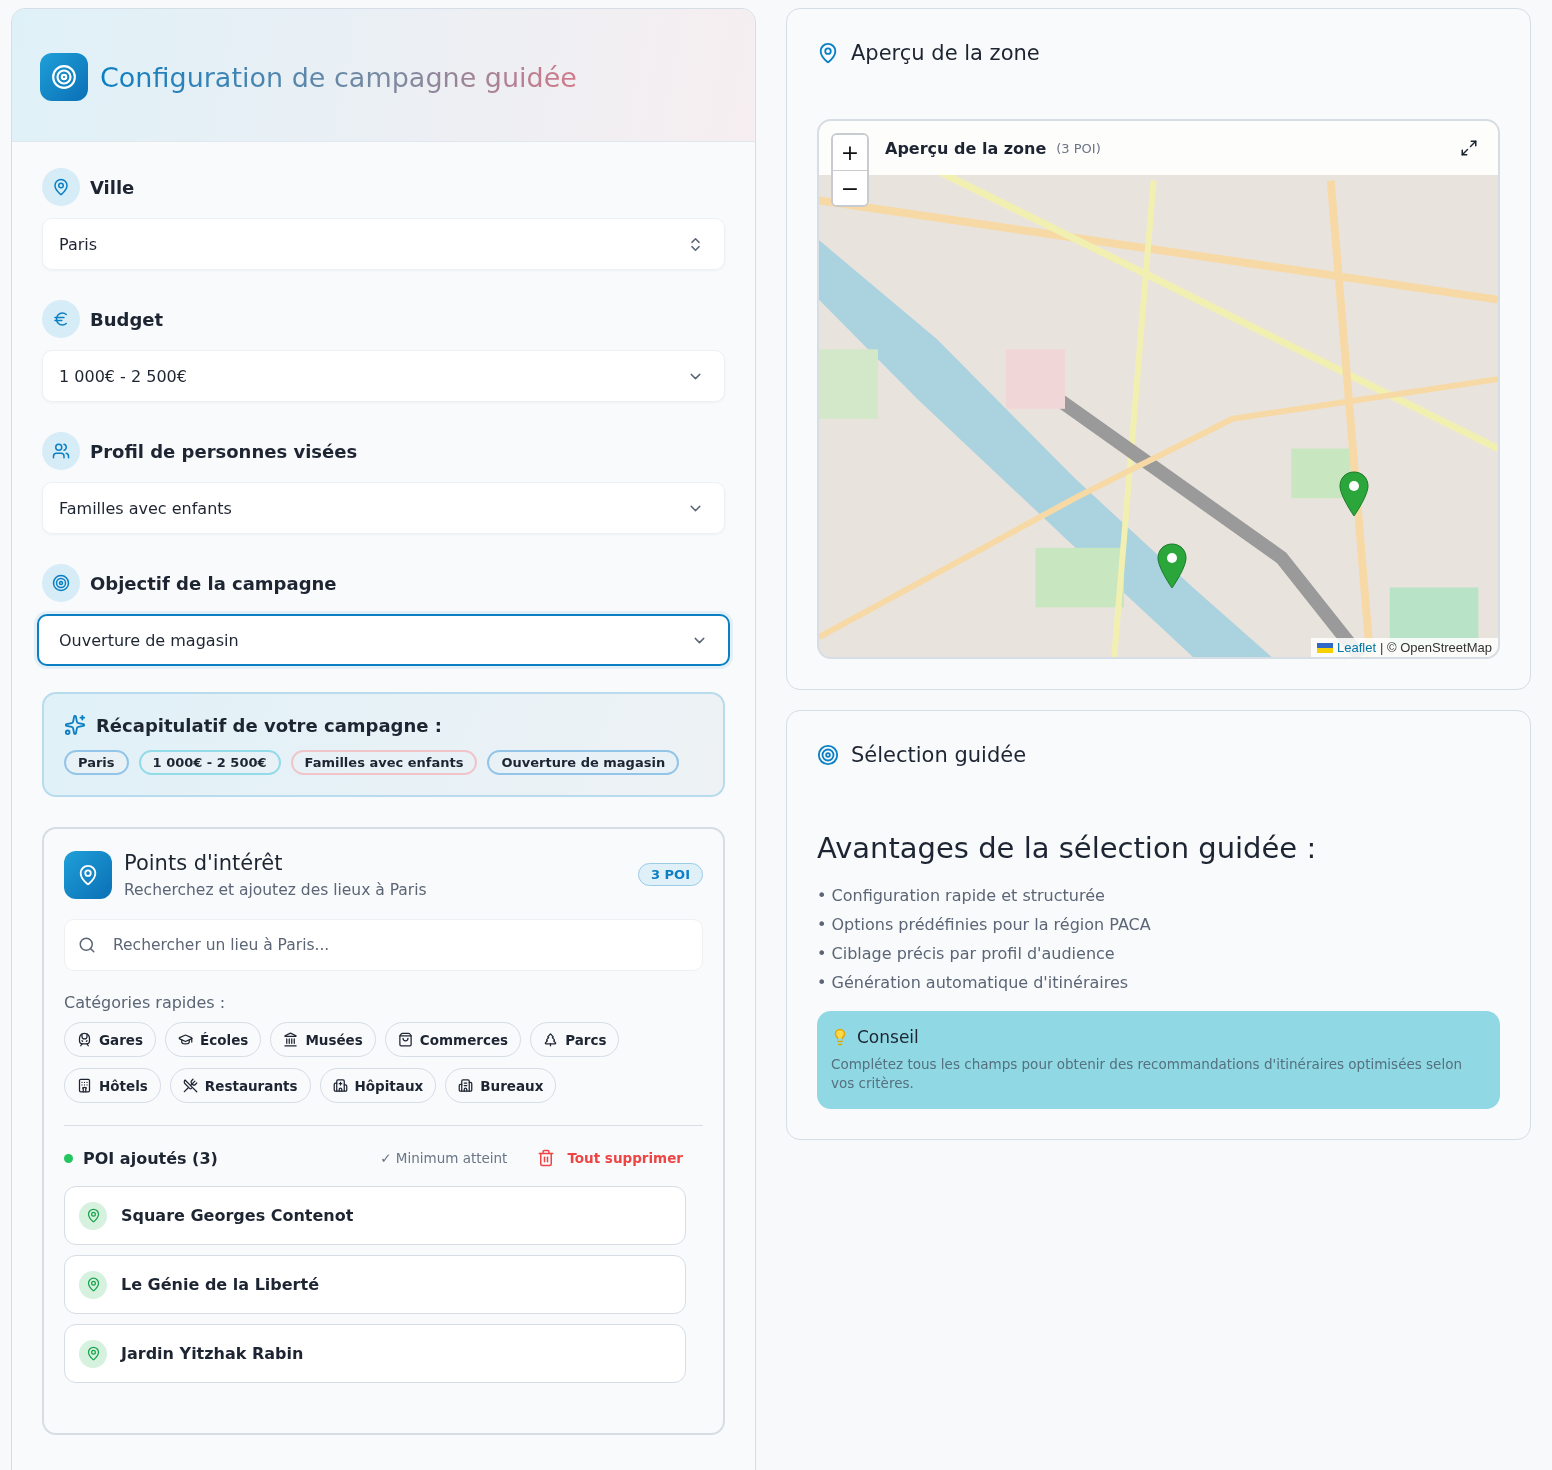 Image resolution: width=1552 pixels, height=1470 pixels. I want to click on flag-icon, so click(1325, 647).